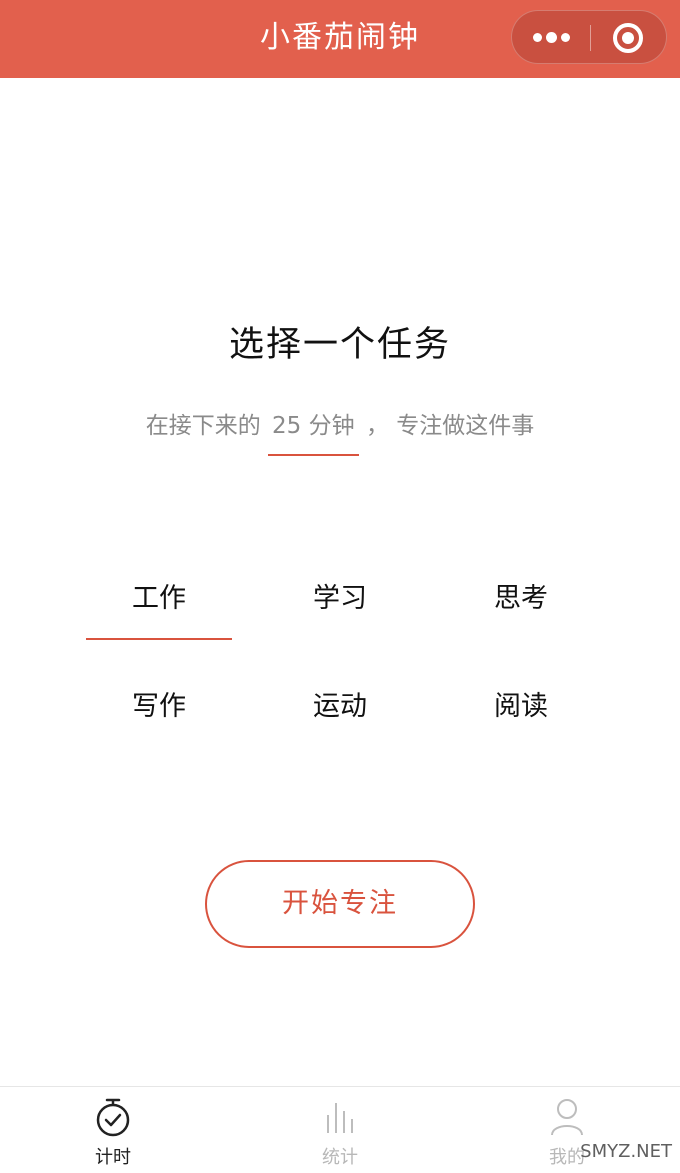  Describe the element at coordinates (203, 426) in the screenshot. I see `subtitle-prefix: 在接下来的` at that location.